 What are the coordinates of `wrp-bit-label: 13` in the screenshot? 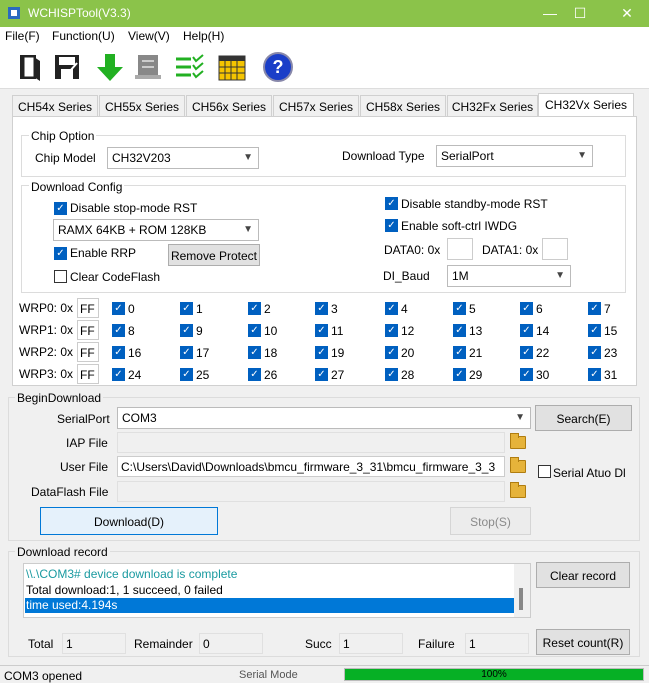 It's located at (476, 331).